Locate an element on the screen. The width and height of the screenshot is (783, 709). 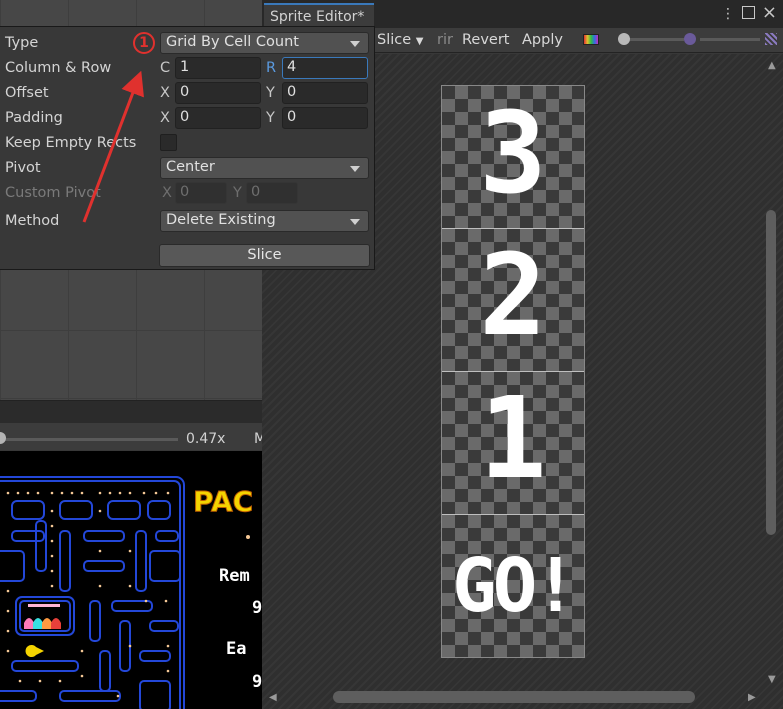
row-count-input: 4 is located at coordinates (325, 68).